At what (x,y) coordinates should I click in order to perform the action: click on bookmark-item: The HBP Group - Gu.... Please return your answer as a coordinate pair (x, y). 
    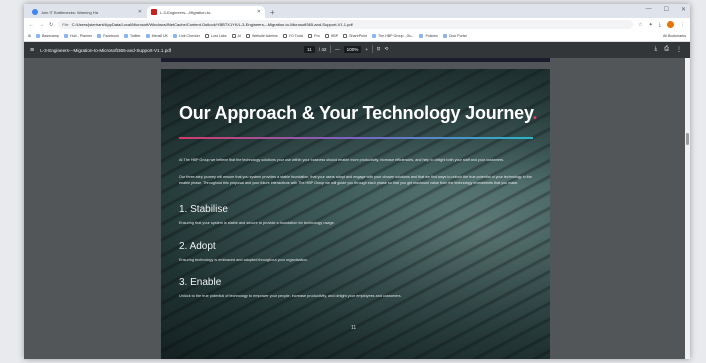
    Looking at the image, I should click on (392, 36).